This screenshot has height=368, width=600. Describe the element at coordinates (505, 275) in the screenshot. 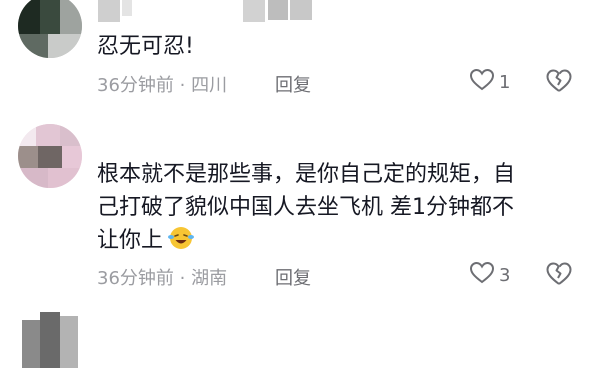

I see `like-count: 3` at that location.